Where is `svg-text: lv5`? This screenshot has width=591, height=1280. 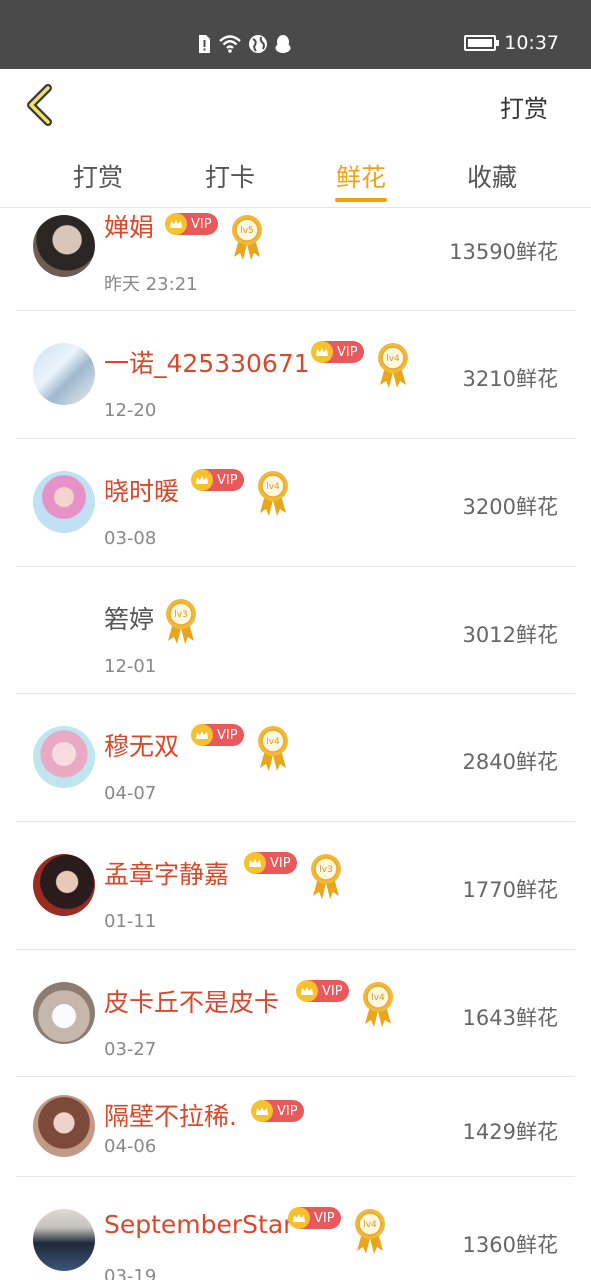 svg-text: lv5 is located at coordinates (247, 231).